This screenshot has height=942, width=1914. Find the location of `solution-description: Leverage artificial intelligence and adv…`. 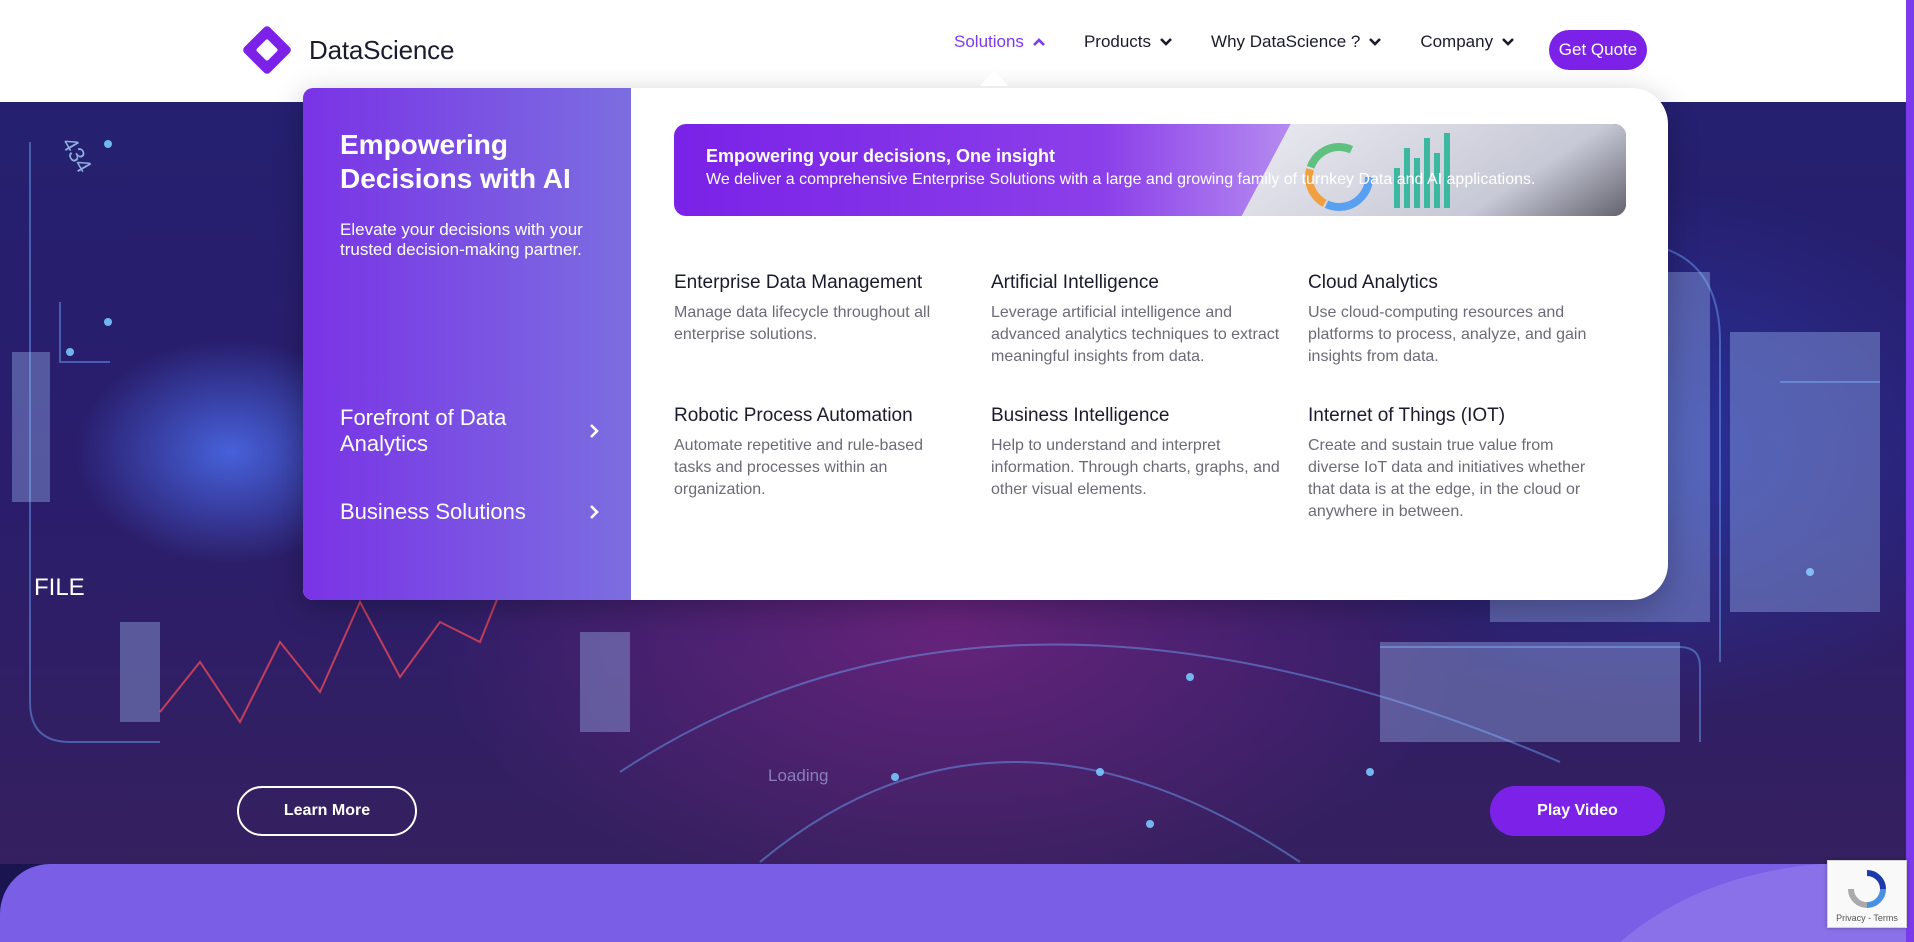

solution-description: Leverage artificial intelligence and adv… is located at coordinates (1135, 334).